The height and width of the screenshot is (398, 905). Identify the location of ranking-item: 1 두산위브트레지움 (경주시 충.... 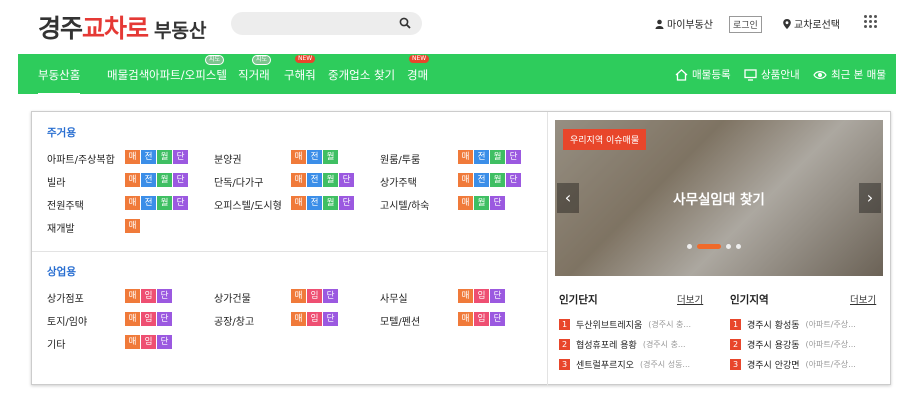
(631, 324).